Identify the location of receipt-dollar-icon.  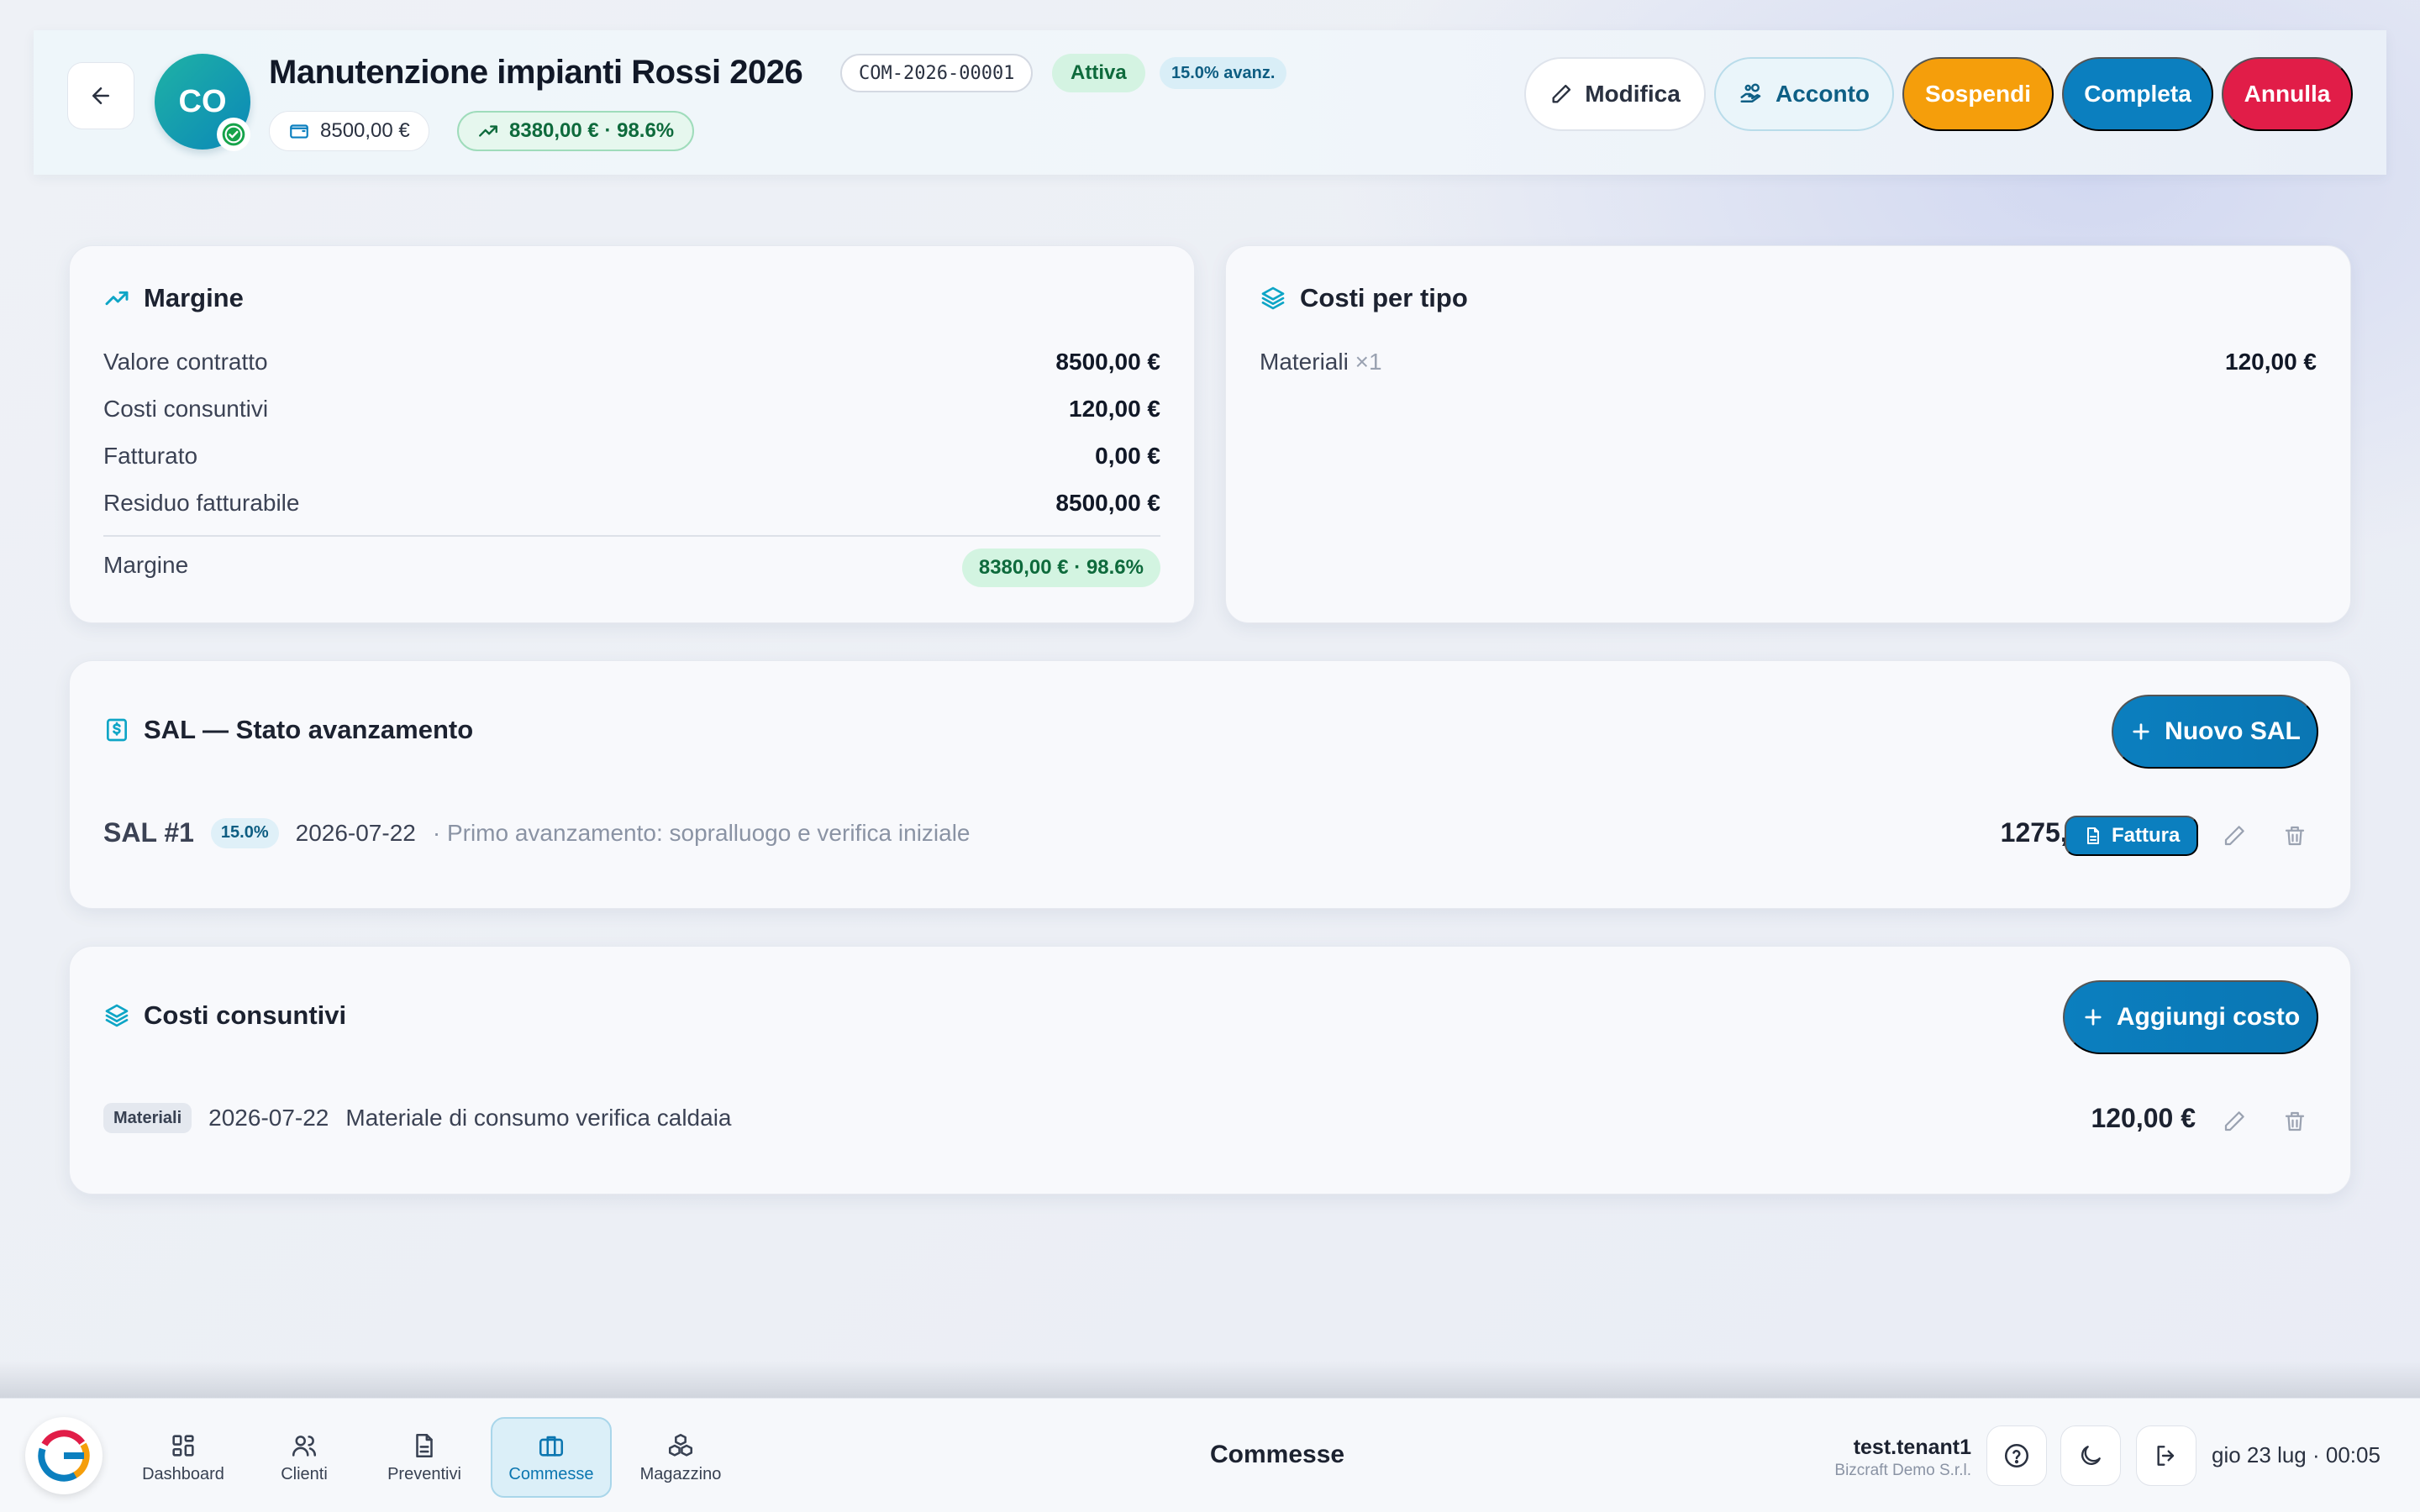
(117, 730).